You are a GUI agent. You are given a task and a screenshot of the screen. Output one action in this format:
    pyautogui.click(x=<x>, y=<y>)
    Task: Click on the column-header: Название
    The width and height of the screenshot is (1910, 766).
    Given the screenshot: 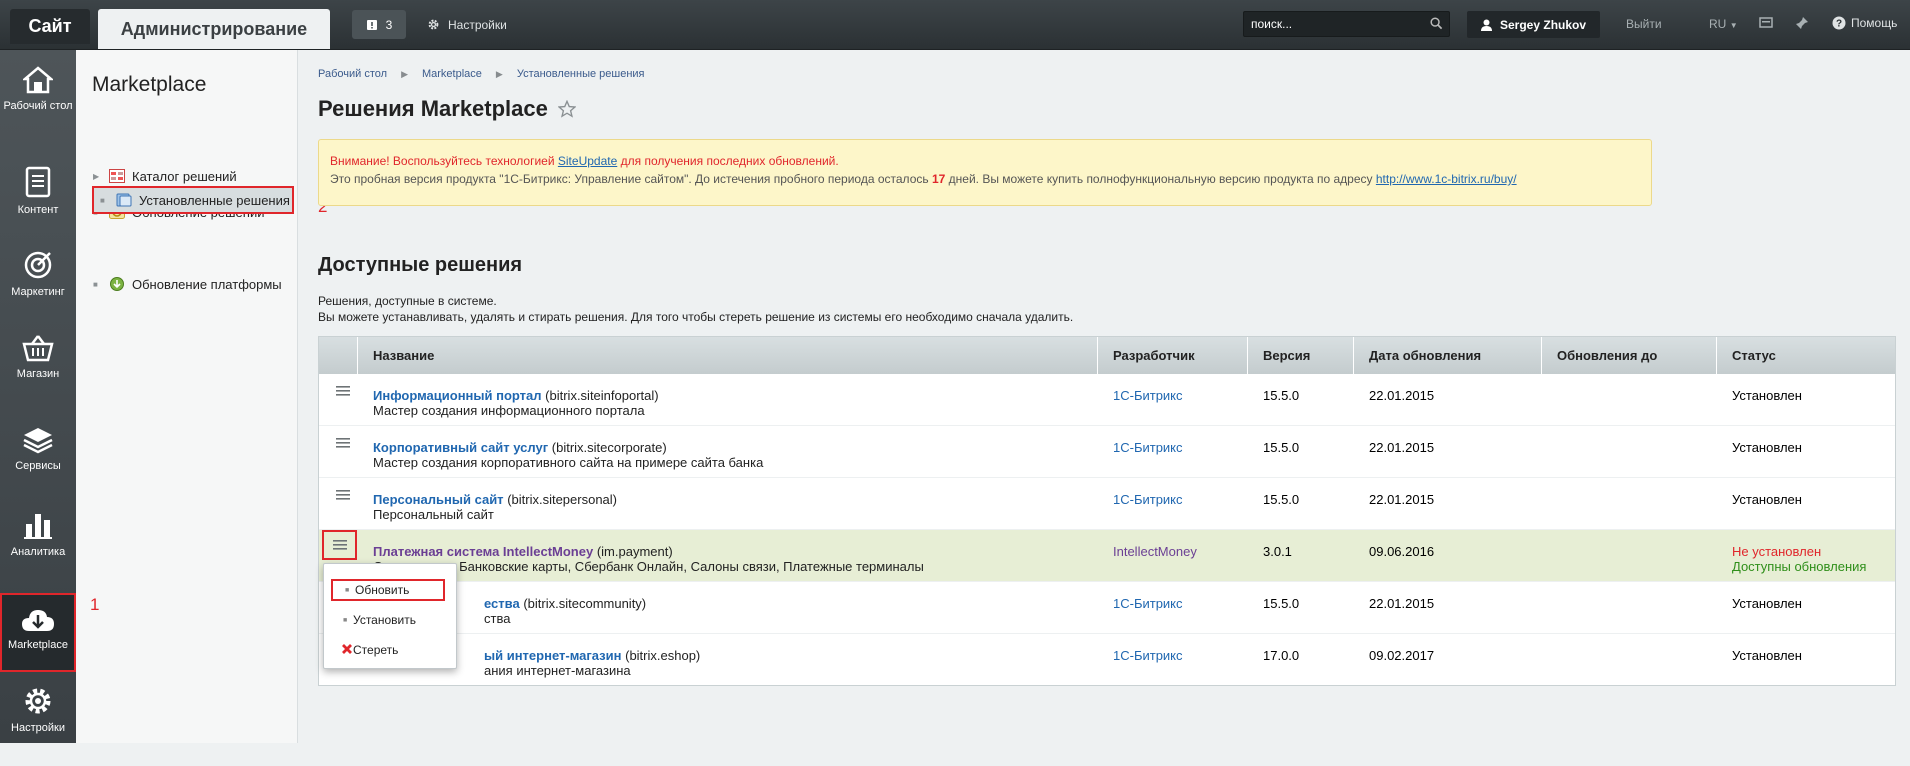 What is the action you would take?
    pyautogui.click(x=728, y=355)
    